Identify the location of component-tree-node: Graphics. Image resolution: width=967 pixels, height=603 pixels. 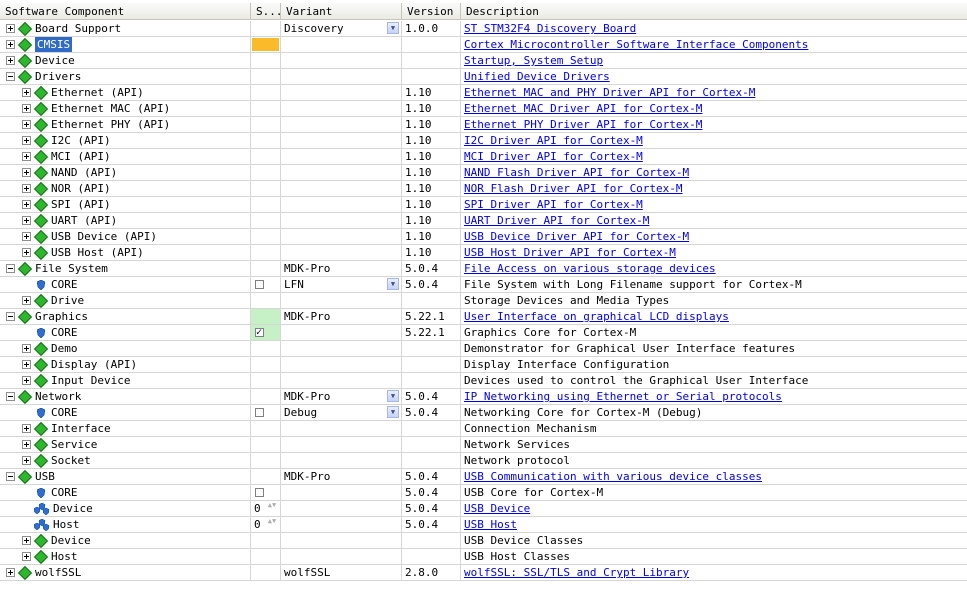
(47, 316).